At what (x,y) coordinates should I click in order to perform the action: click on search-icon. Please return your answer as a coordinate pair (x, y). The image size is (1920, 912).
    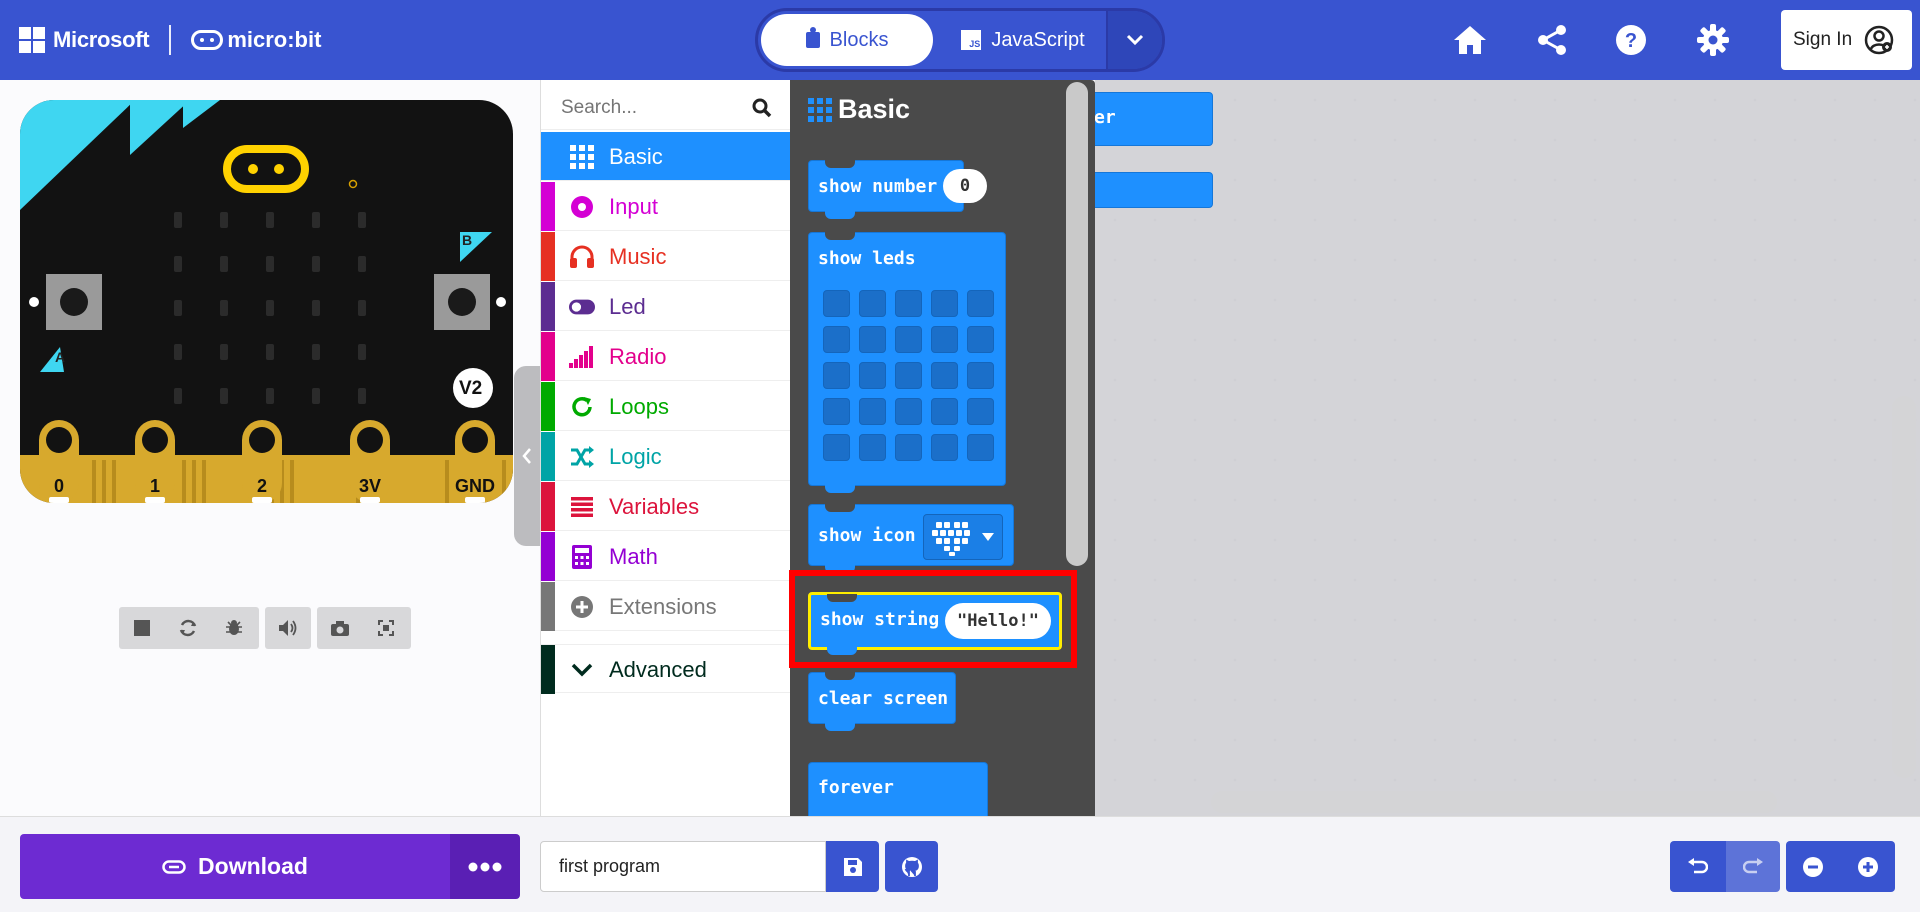
    Looking at the image, I should click on (762, 108).